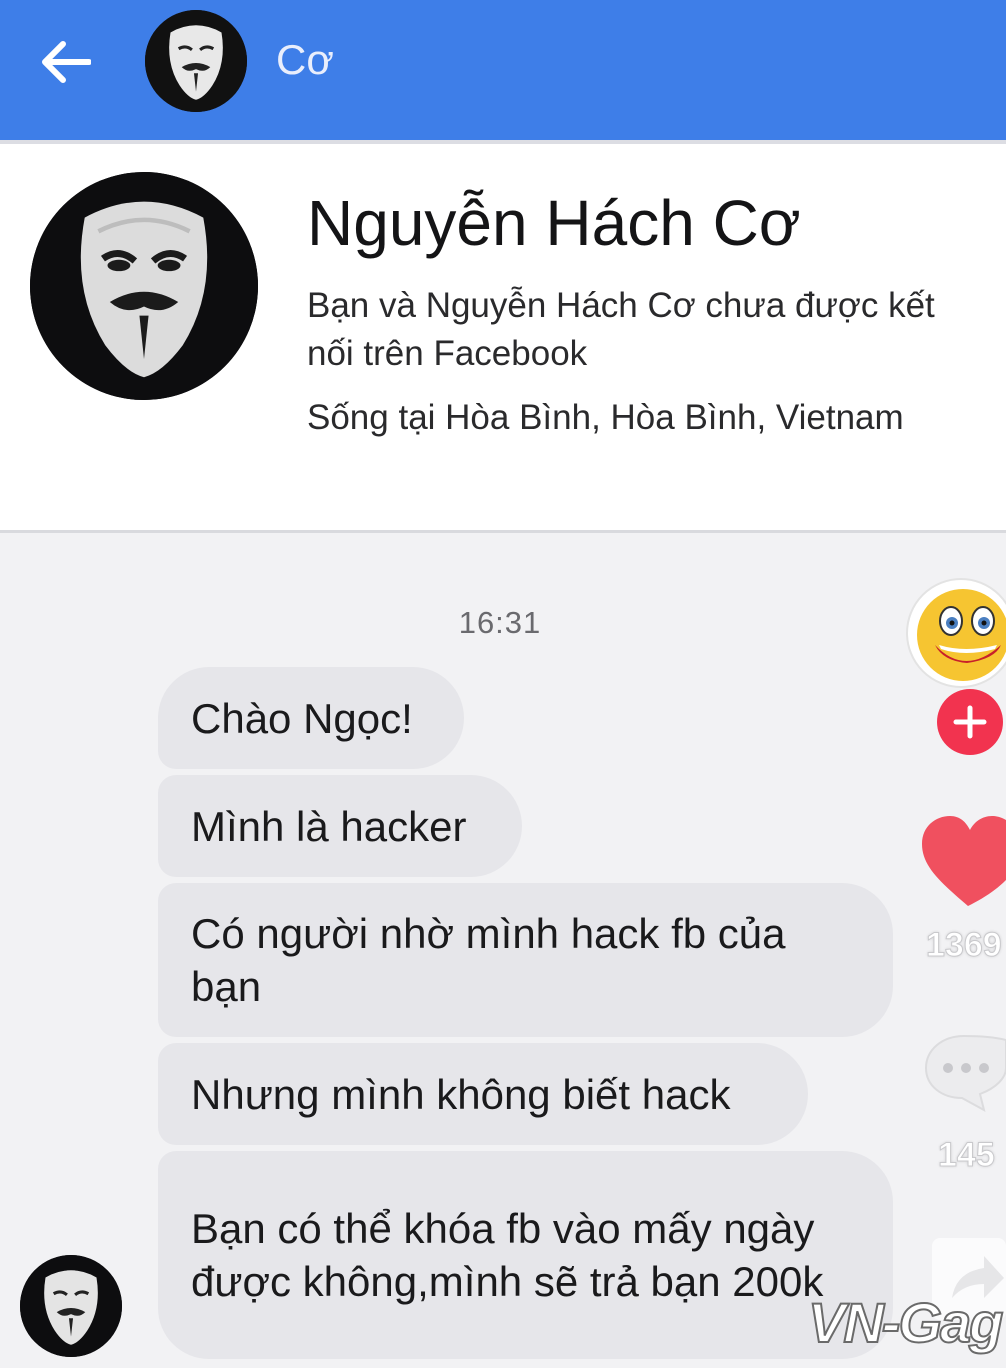 This screenshot has width=1006, height=1368. I want to click on message-bubble: Mình là hacker, so click(340, 826).